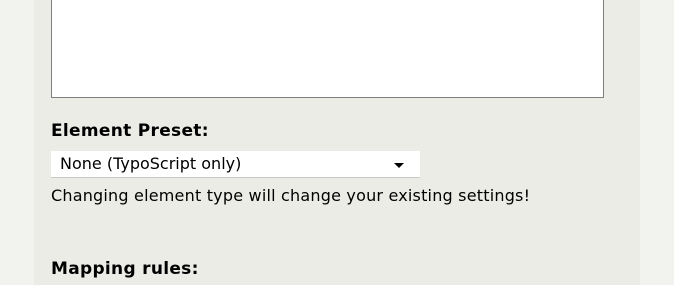 The height and width of the screenshot is (285, 674). I want to click on right-margin, so click(657, 142).